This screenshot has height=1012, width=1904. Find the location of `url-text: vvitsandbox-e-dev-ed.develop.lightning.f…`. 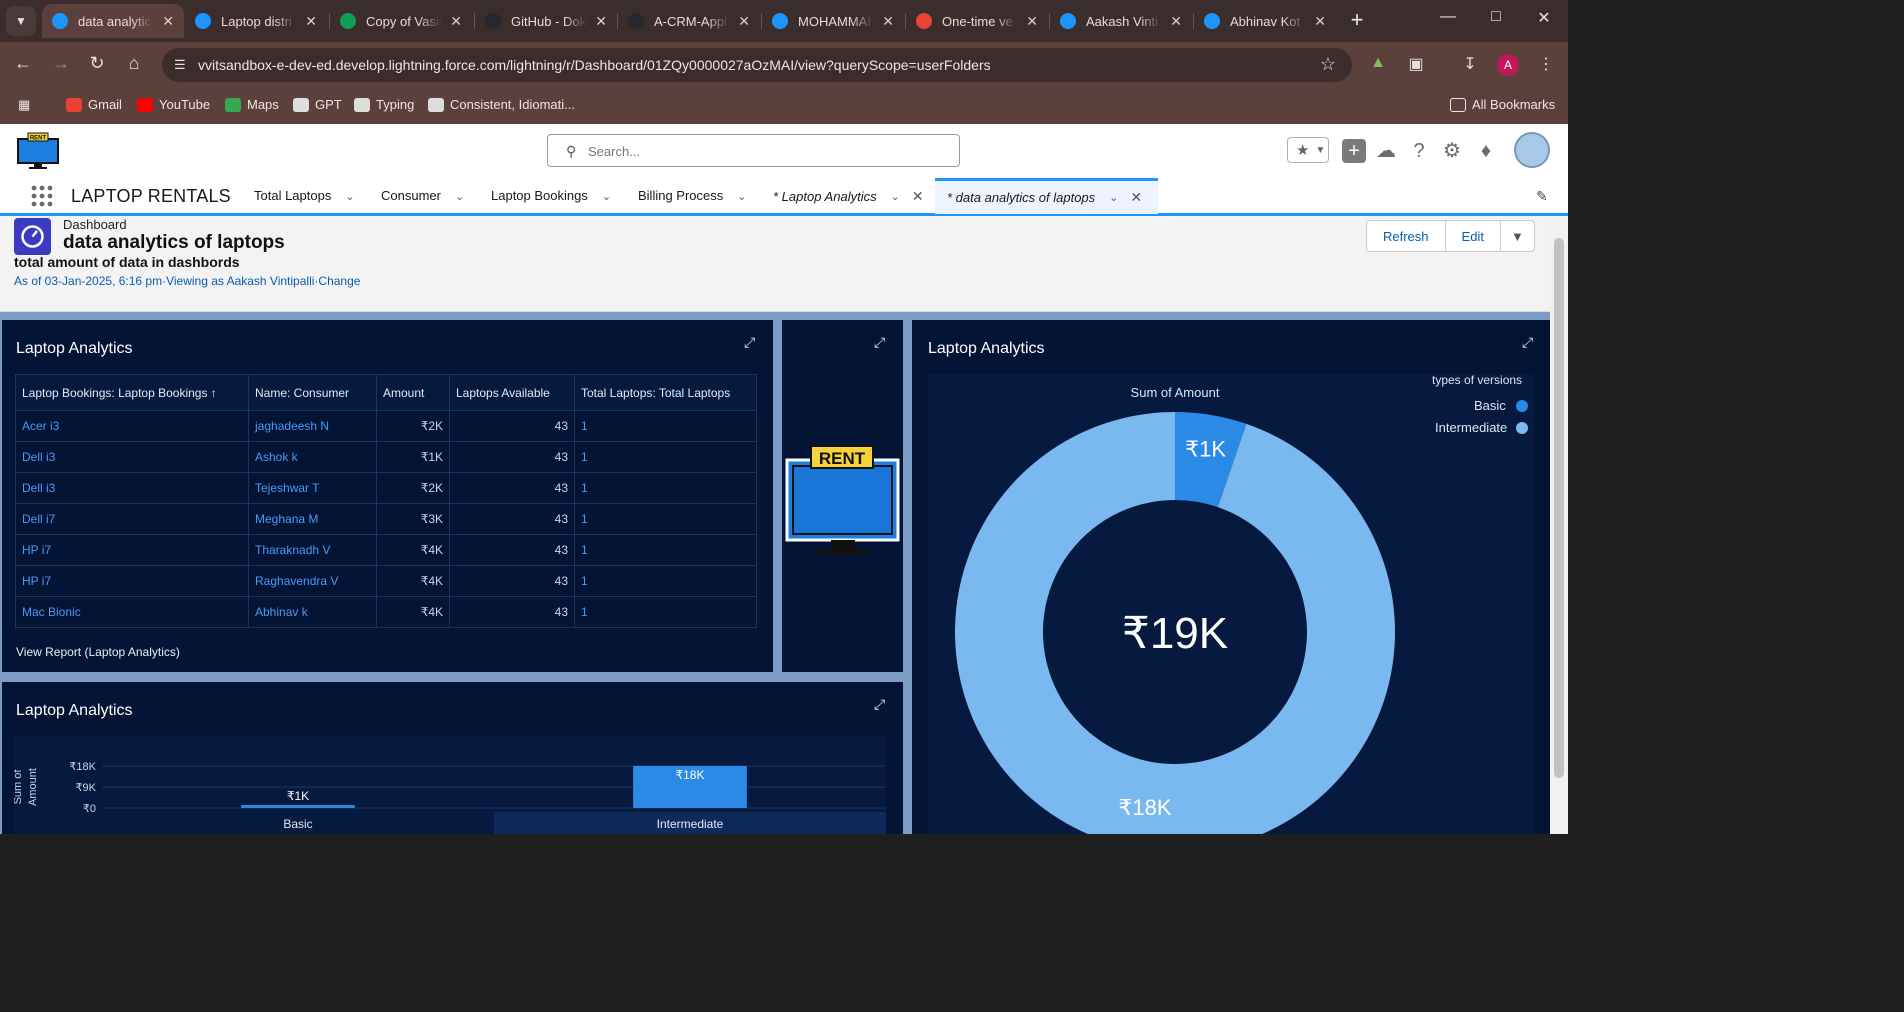

url-text: vvitsandbox-e-dev-ed.develop.lightning.f… is located at coordinates (594, 65).